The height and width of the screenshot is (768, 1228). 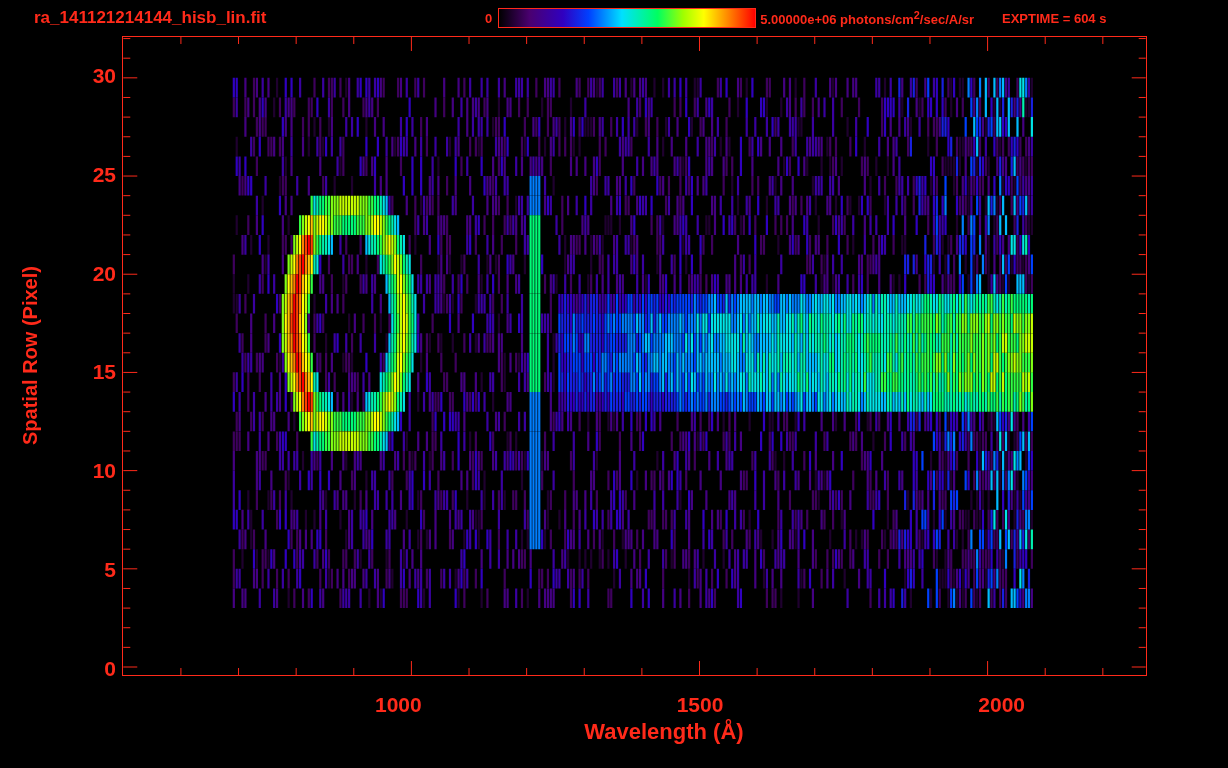 I want to click on x-tick-label: 1500, so click(x=700, y=705).